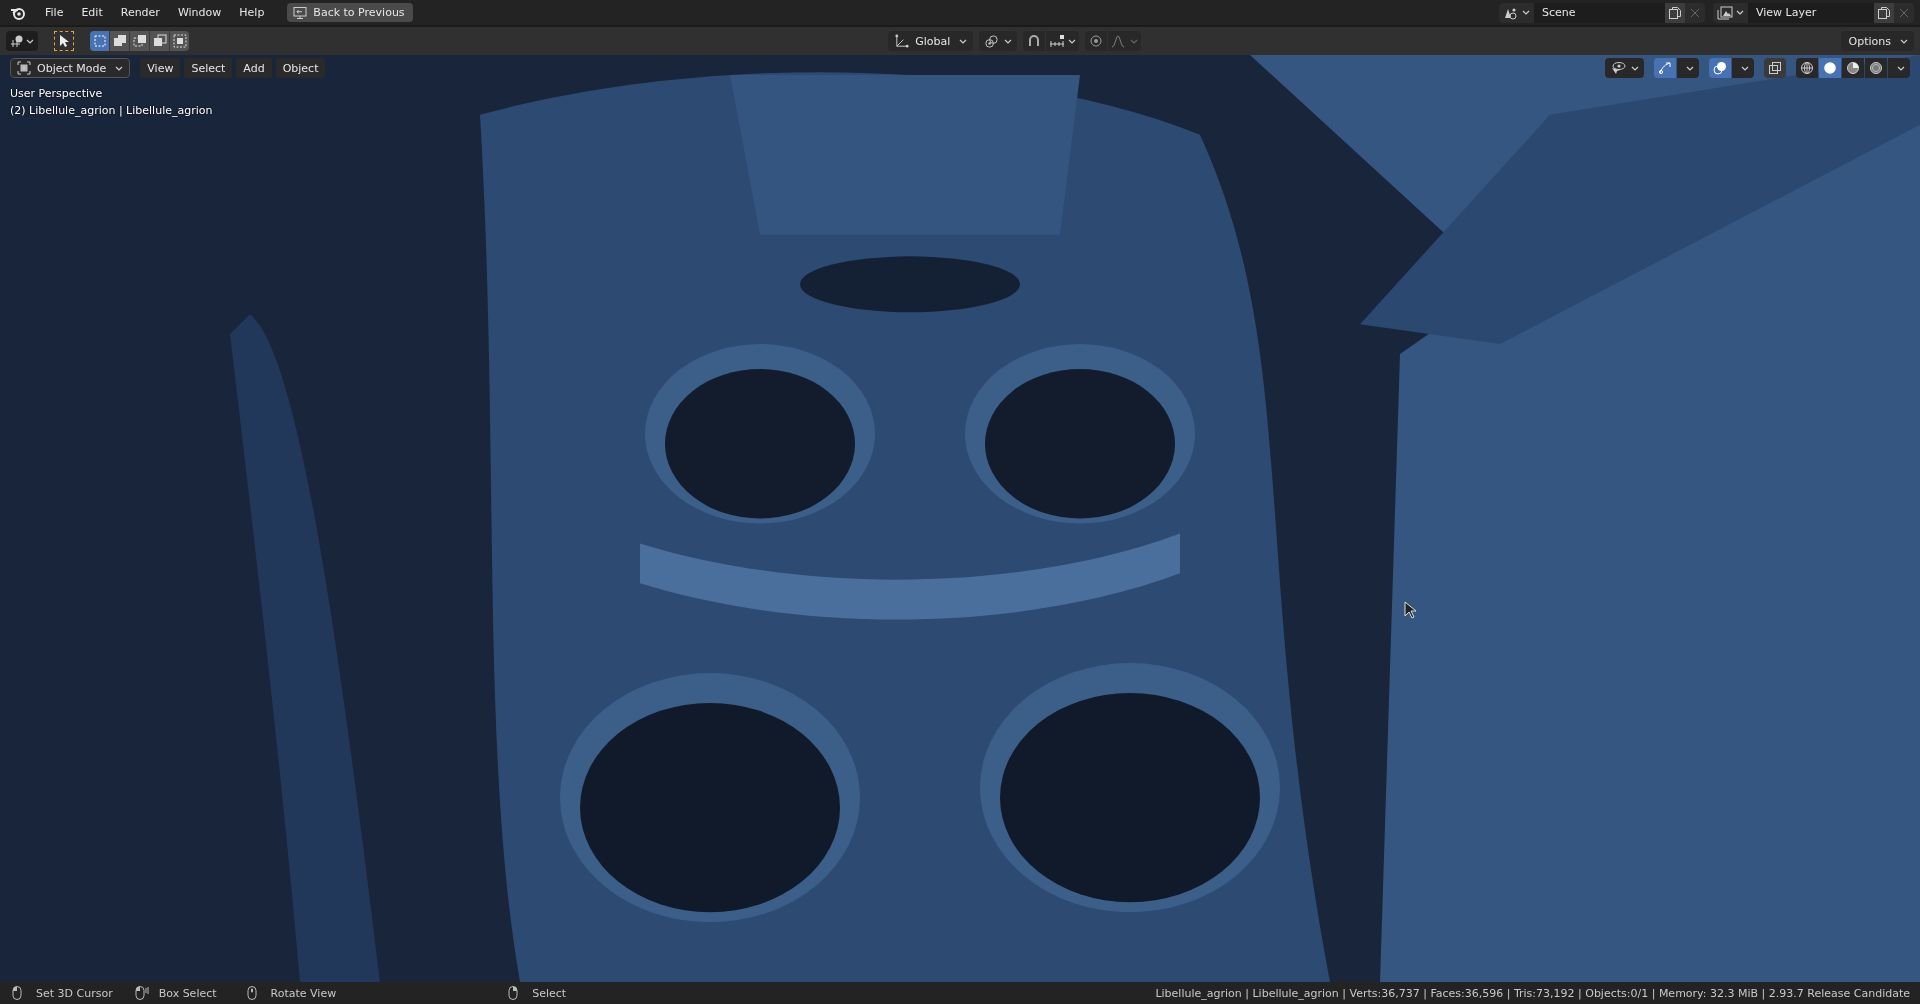  What do you see at coordinates (350, 12) in the screenshot?
I see `back-to-previous-button: Back to Previous` at bounding box center [350, 12].